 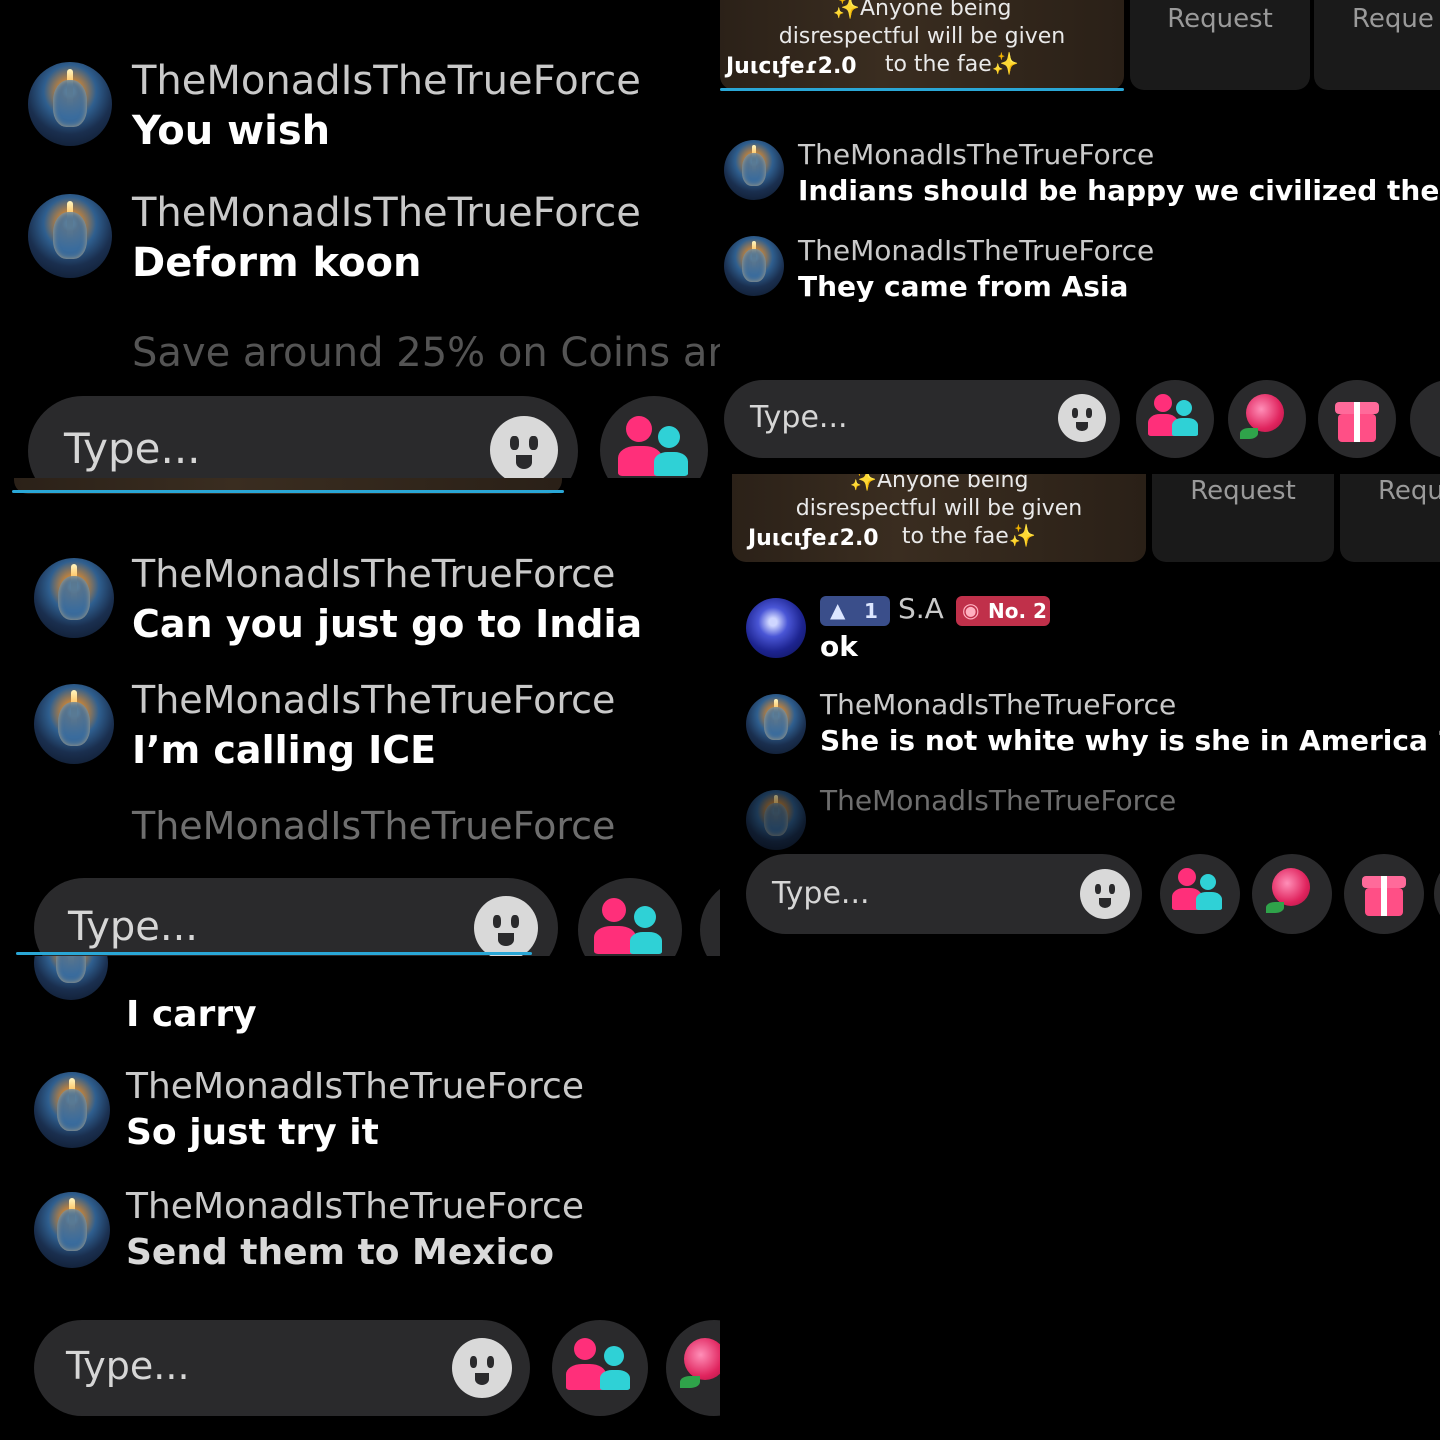 I want to click on message-text: They came from Asia, so click(x=963, y=286).